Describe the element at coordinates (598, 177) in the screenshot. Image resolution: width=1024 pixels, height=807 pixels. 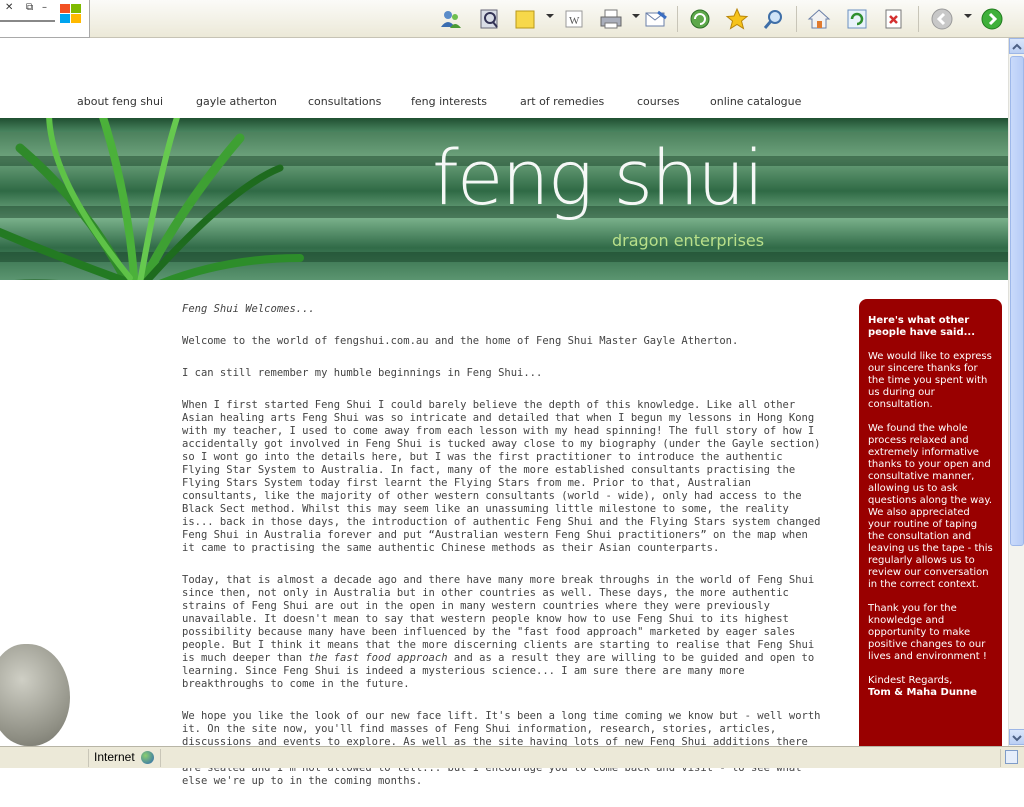
I see `banner-title: feng shui` at that location.